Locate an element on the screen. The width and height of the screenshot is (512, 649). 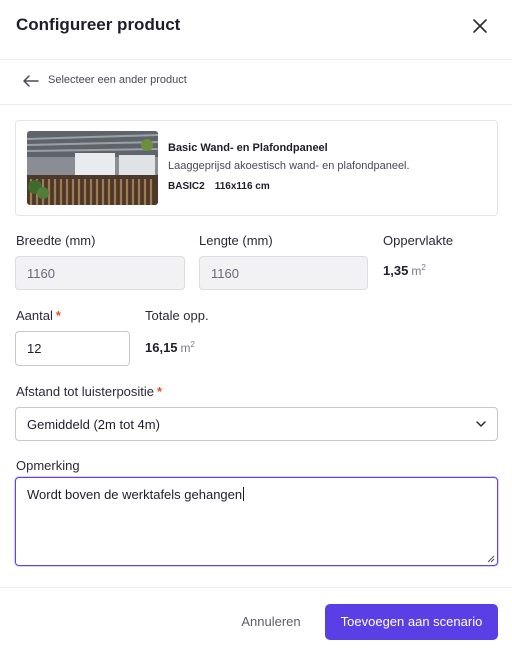
total-area-value: 16,15 m2 is located at coordinates (170, 347).